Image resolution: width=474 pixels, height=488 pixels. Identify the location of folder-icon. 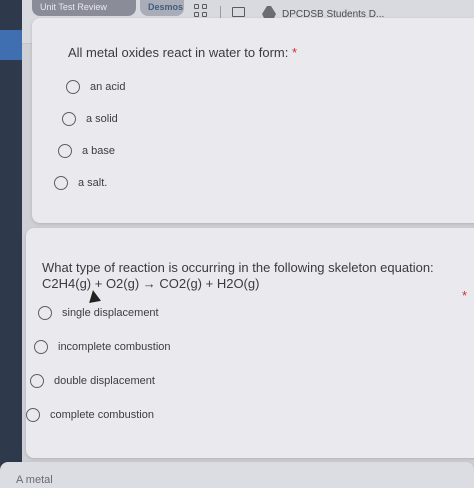
(238, 12).